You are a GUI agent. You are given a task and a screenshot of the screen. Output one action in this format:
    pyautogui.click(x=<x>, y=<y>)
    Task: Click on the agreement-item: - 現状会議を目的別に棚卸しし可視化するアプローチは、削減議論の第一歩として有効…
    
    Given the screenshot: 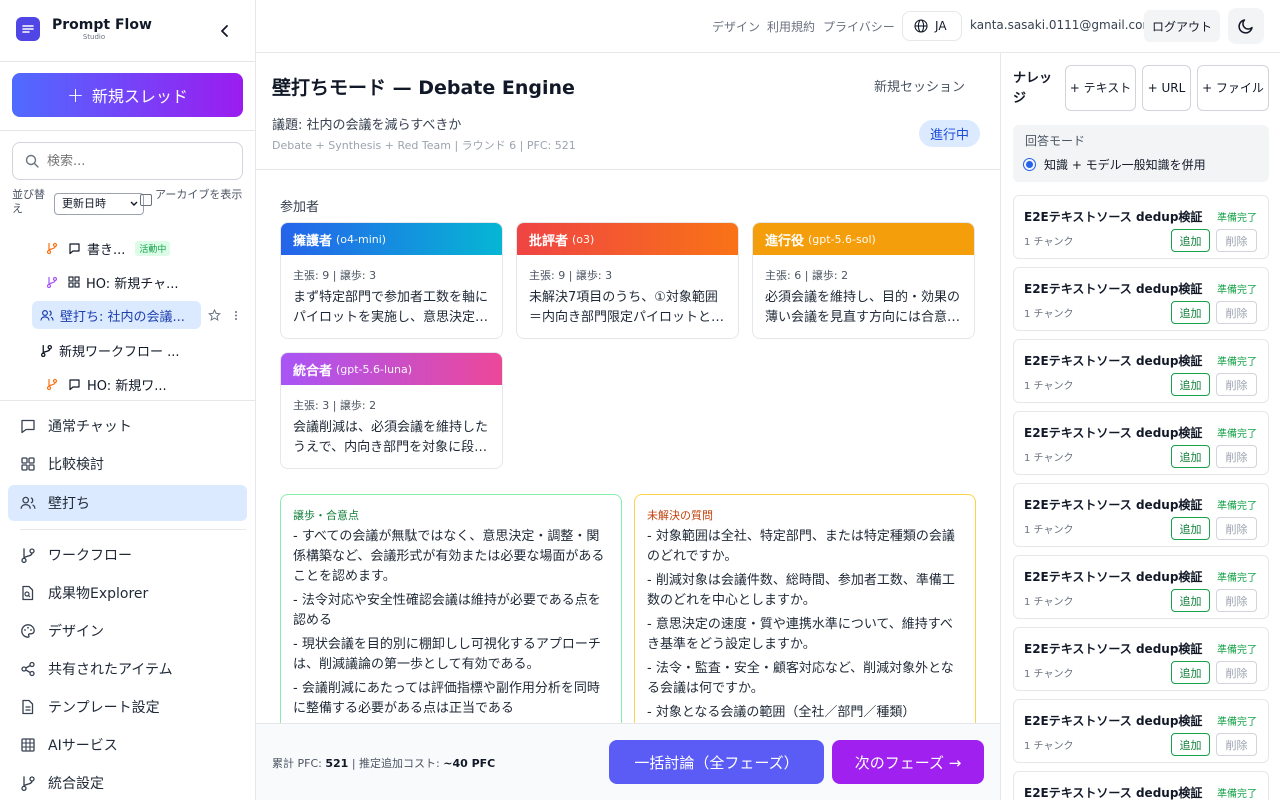 What is the action you would take?
    pyautogui.click(x=447, y=654)
    